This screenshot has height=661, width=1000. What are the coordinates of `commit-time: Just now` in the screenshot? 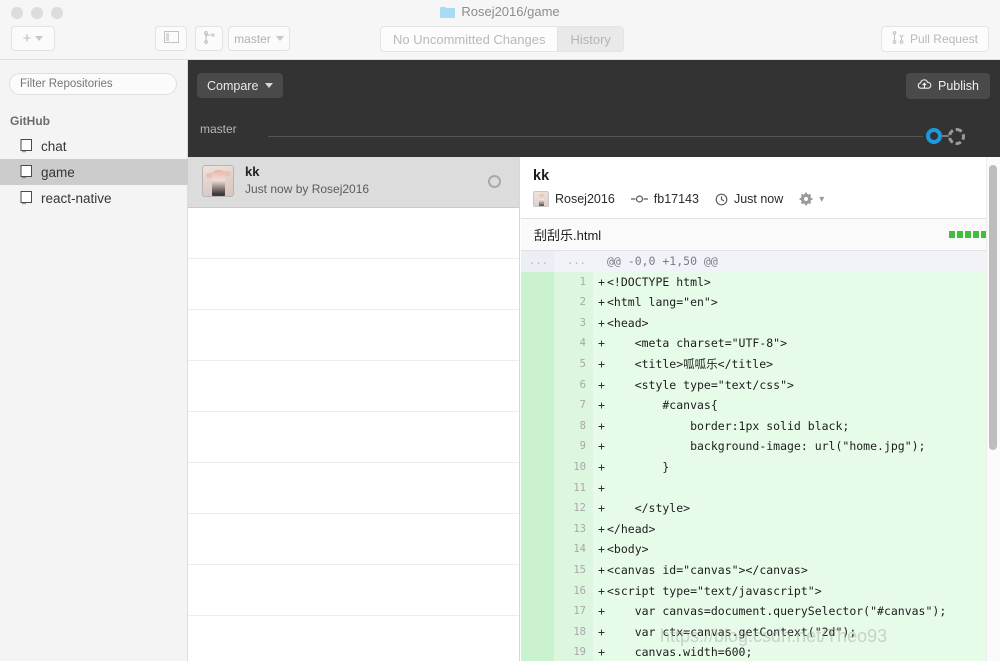 It's located at (758, 199).